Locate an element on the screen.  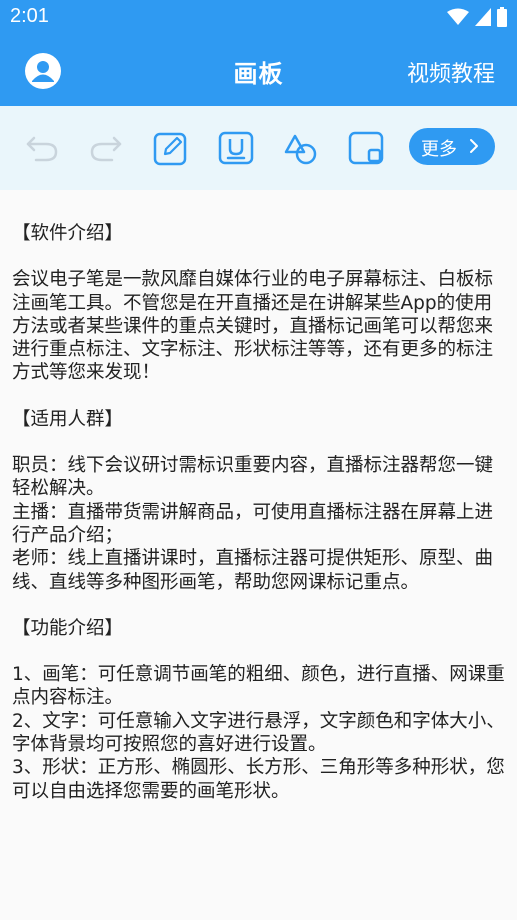
text-tool-icon is located at coordinates (236, 148).